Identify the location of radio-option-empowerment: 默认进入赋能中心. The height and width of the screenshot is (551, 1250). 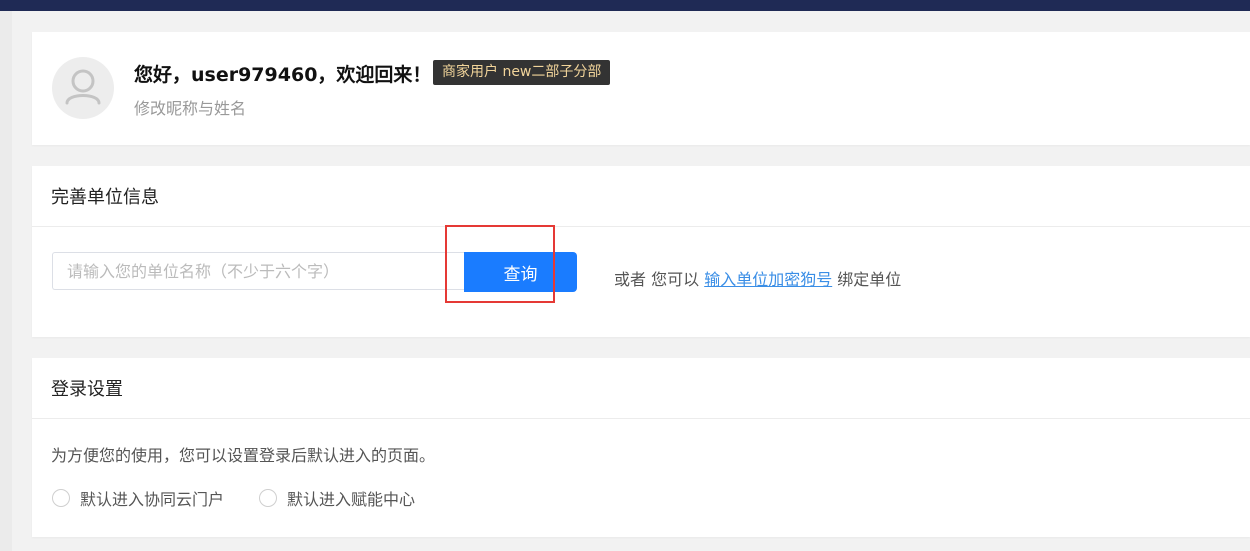
(337, 498).